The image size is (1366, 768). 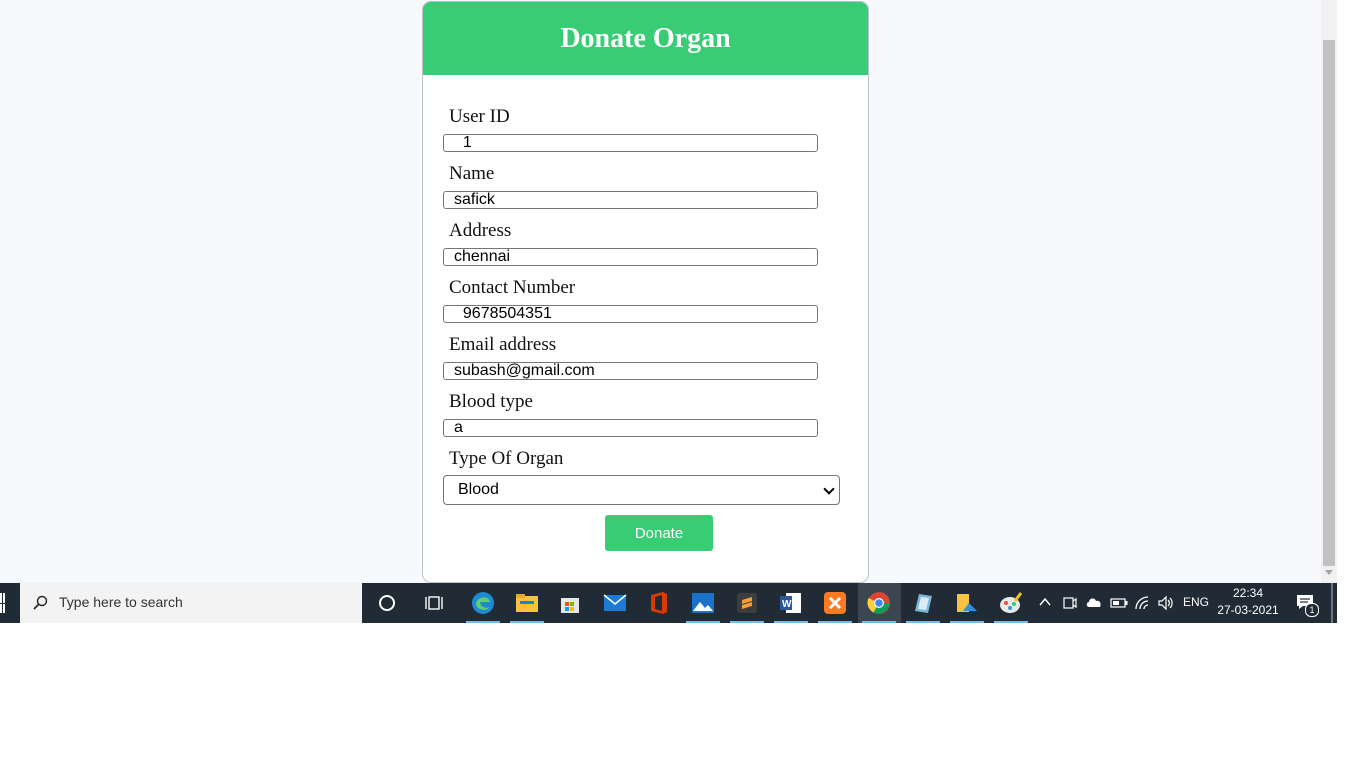 I want to click on start-button, so click(x=2, y=603).